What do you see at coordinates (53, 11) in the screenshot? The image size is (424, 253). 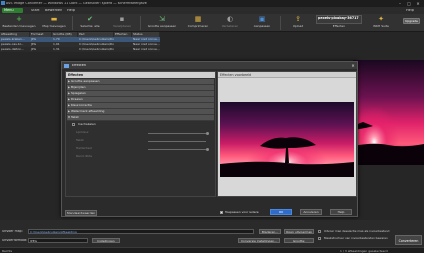 I see `menu-item-edit: Bewerken` at bounding box center [53, 11].